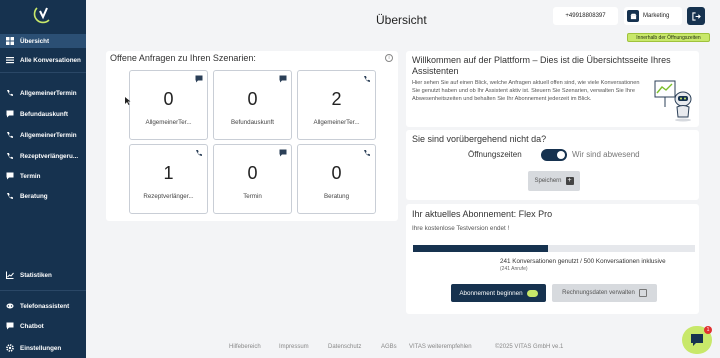 This screenshot has width=720, height=358. I want to click on sidebar-item-alle-konversationen: Alle Konversationen, so click(43, 60).